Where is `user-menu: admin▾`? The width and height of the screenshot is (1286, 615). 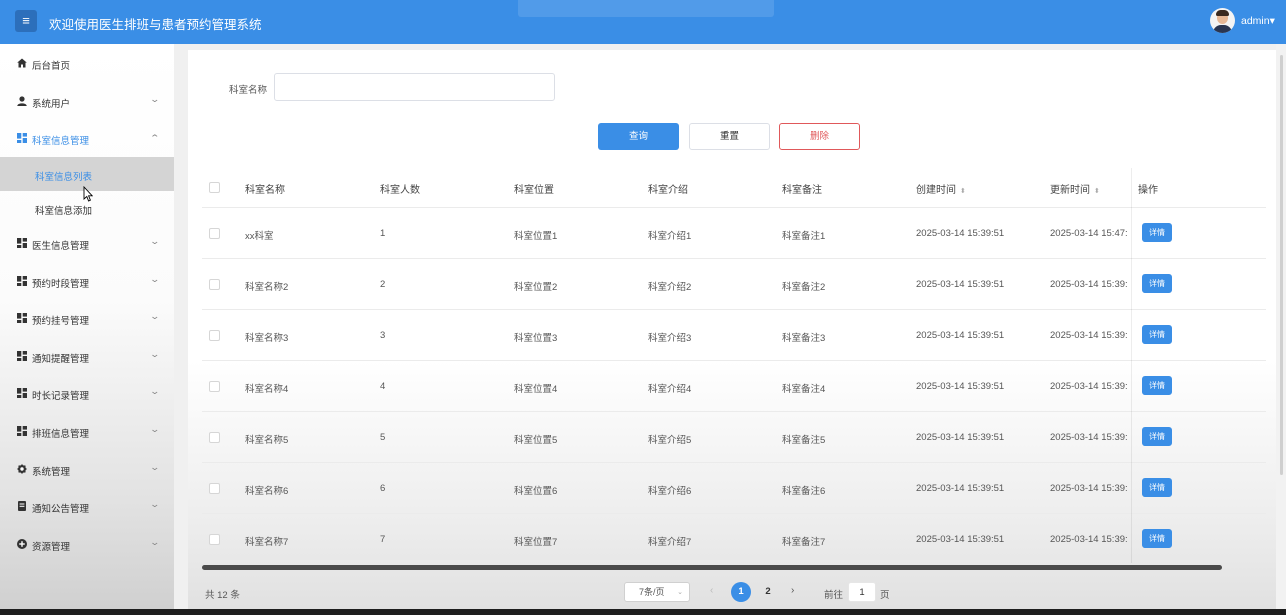
user-menu: admin▾ is located at coordinates (1258, 21).